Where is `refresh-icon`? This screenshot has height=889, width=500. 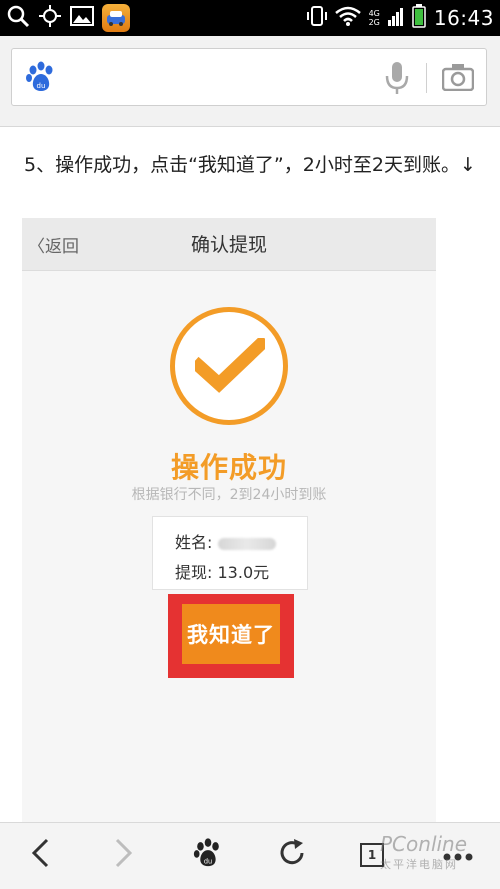
refresh-icon is located at coordinates (292, 855).